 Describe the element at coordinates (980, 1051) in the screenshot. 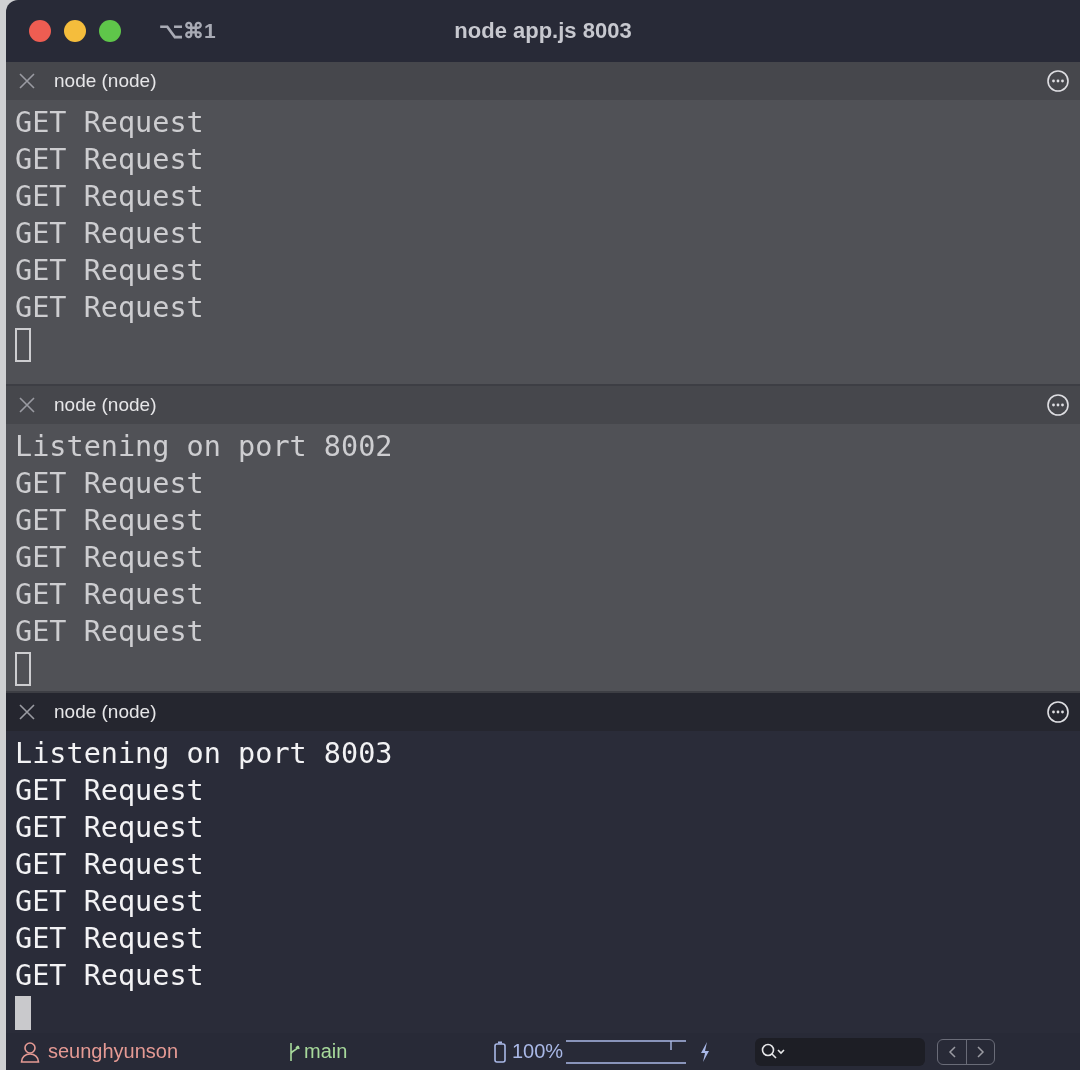

I see `chevron-right-icon` at that location.